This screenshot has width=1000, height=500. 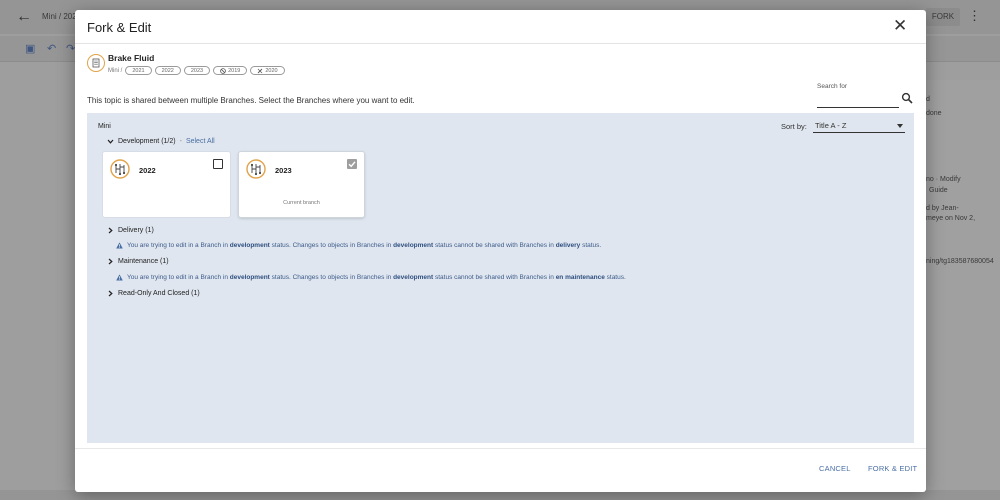 What do you see at coordinates (267, 70) in the screenshot?
I see `branch-pill-2020: 2020` at bounding box center [267, 70].